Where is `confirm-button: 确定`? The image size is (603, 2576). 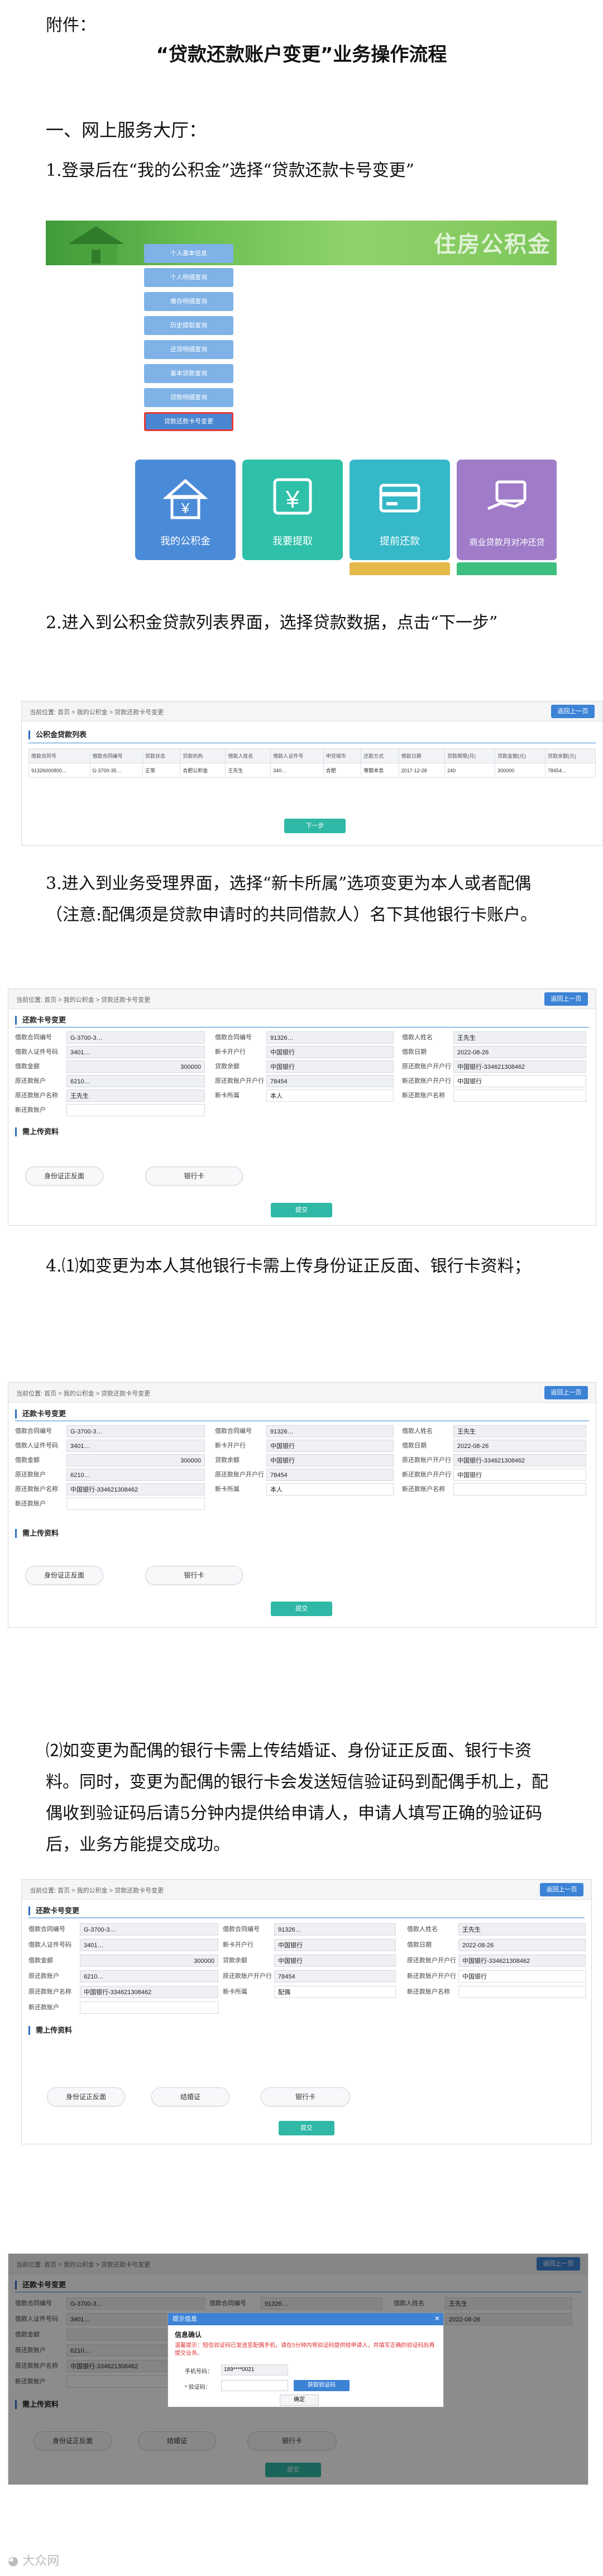 confirm-button: 确定 is located at coordinates (299, 2400).